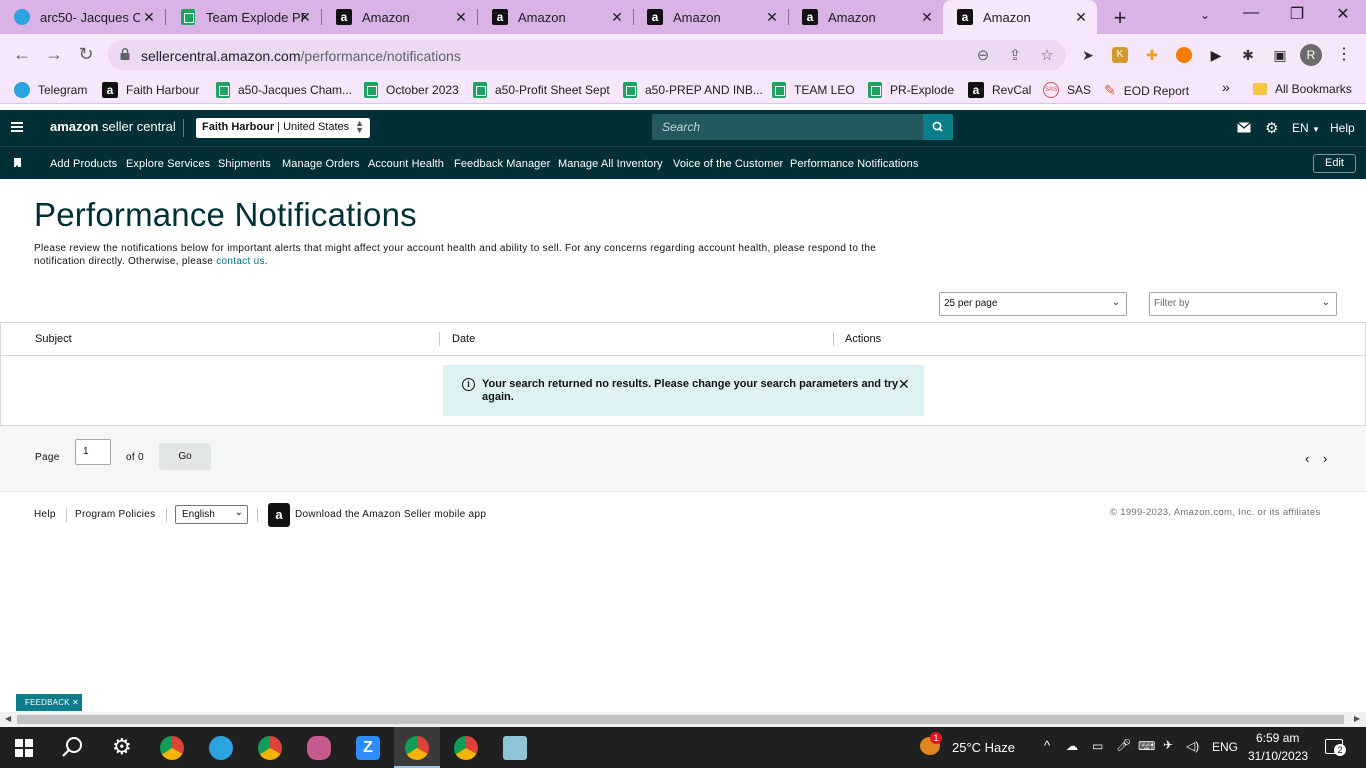  Describe the element at coordinates (93, 452) in the screenshot. I see `page-number-input: 1` at that location.